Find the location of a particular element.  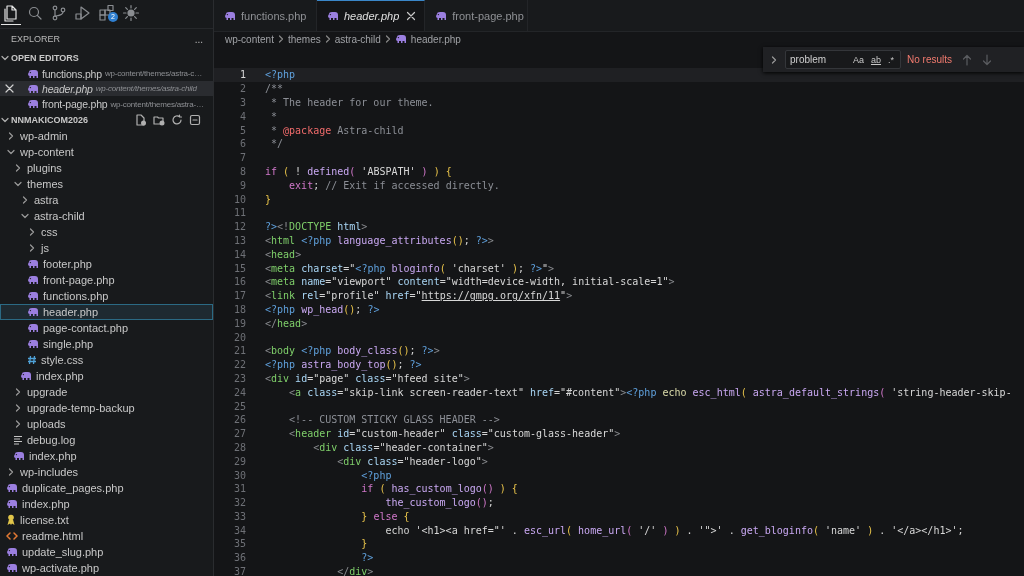

arrow-up-icon is located at coordinates (967, 59).